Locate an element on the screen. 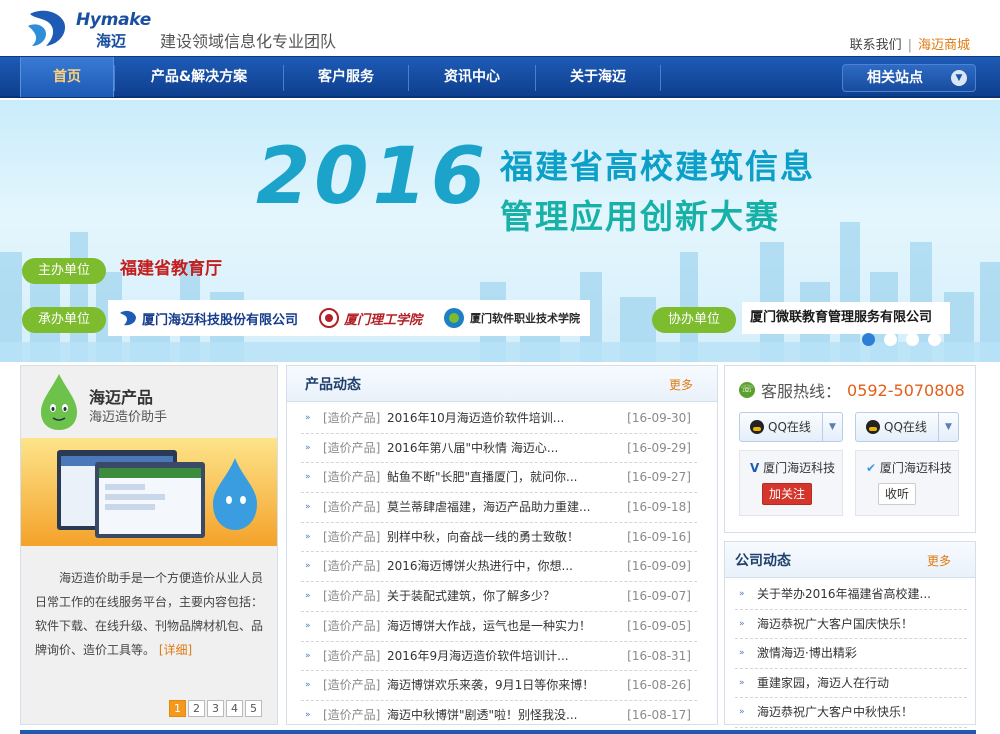  mall-link: 海迈商城 is located at coordinates (944, 45).